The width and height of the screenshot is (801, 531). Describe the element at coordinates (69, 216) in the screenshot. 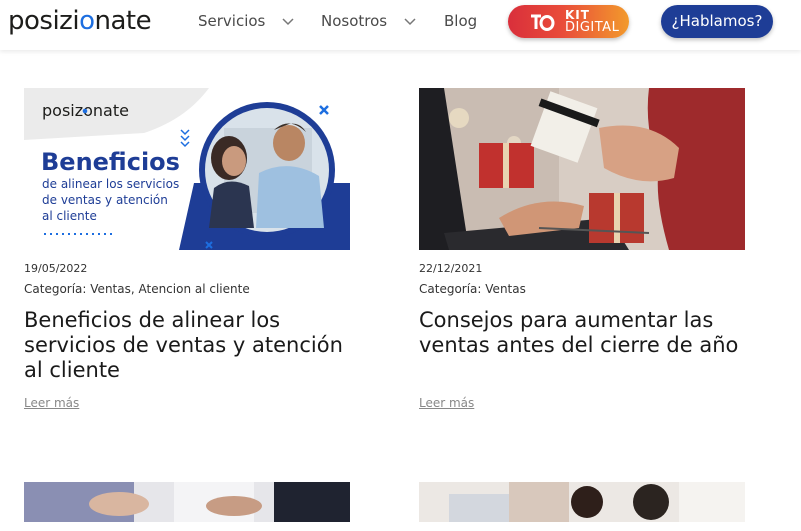

I see `image-line-3: al cliente` at that location.